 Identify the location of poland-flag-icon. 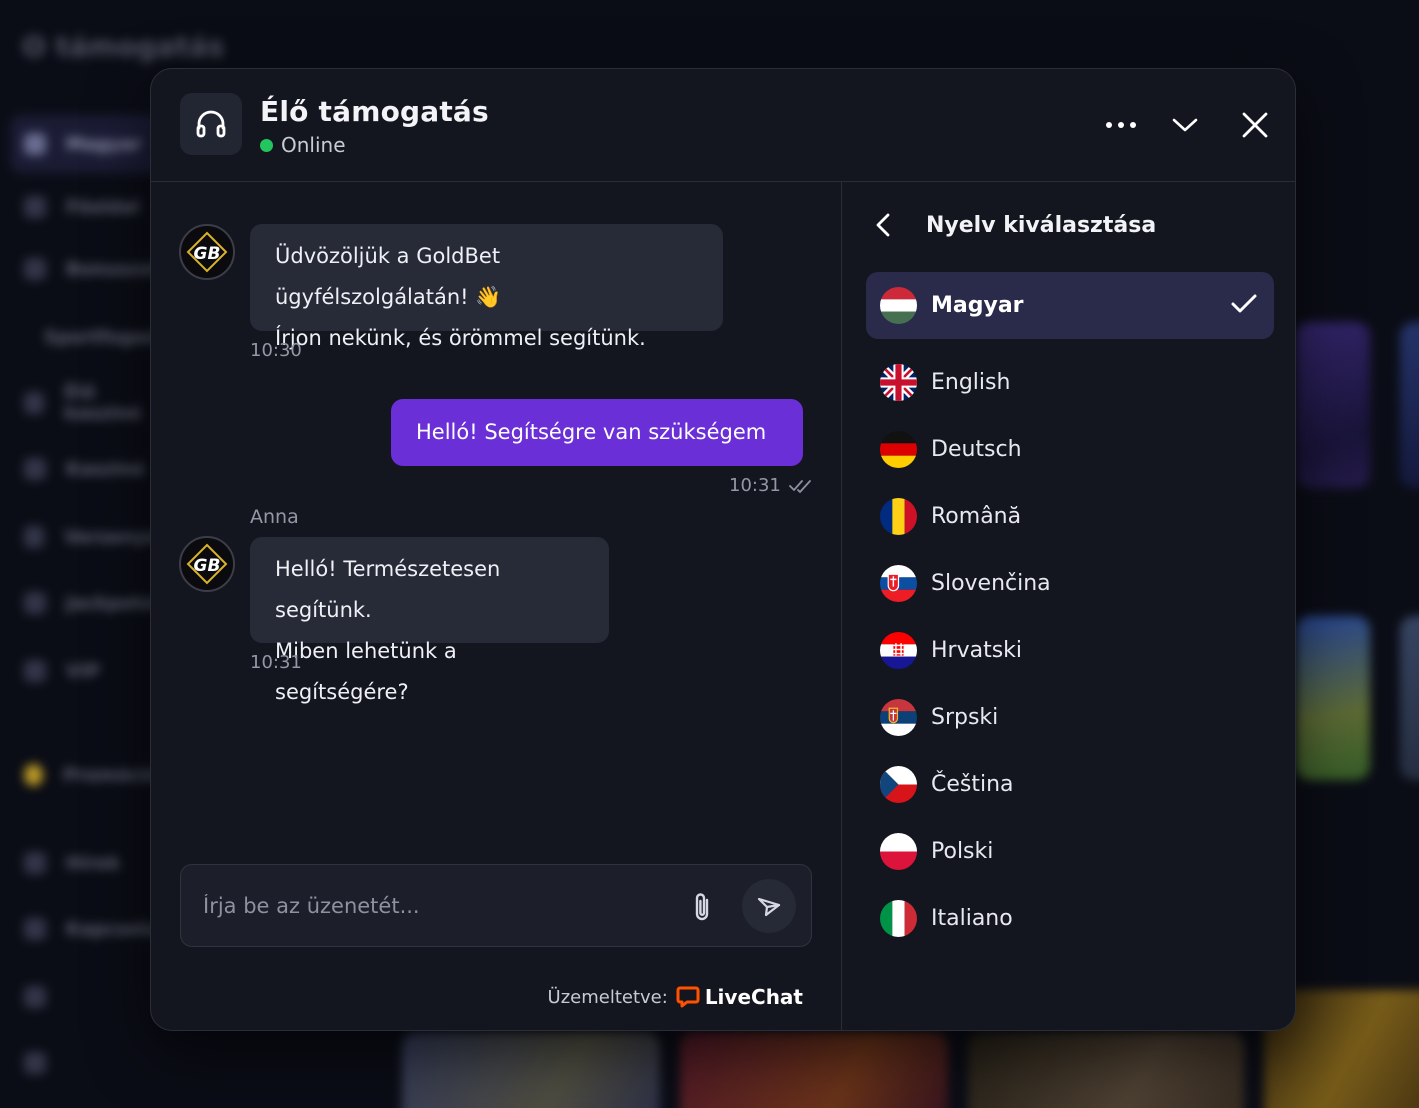
(898, 851).